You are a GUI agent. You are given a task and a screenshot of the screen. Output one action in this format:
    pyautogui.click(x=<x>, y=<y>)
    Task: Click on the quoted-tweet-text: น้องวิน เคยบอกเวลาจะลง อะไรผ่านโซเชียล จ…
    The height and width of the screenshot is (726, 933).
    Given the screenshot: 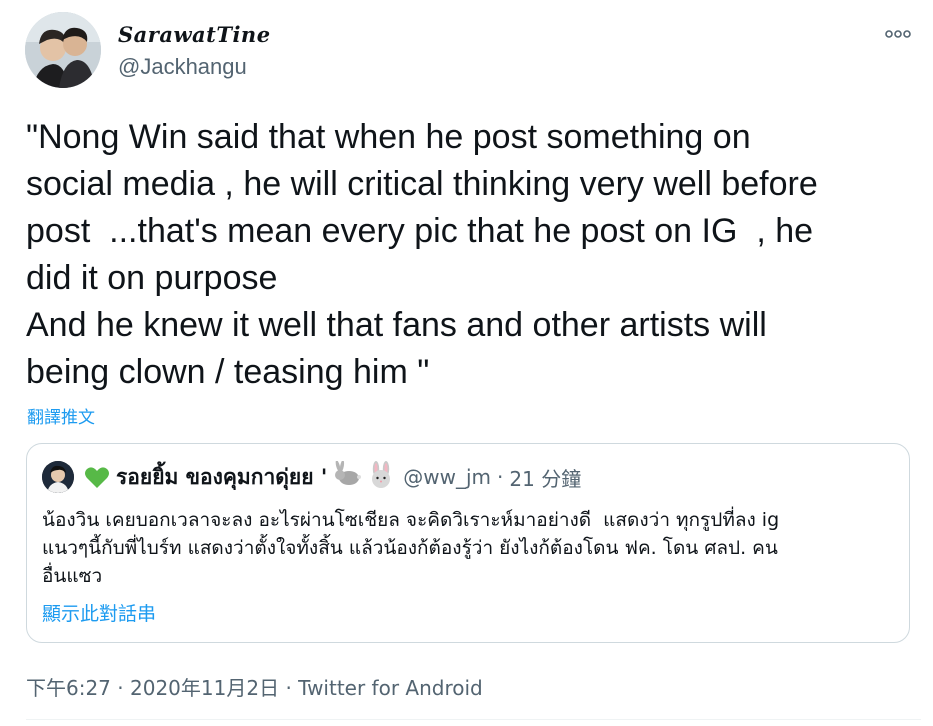 What is the action you would take?
    pyautogui.click(x=411, y=548)
    